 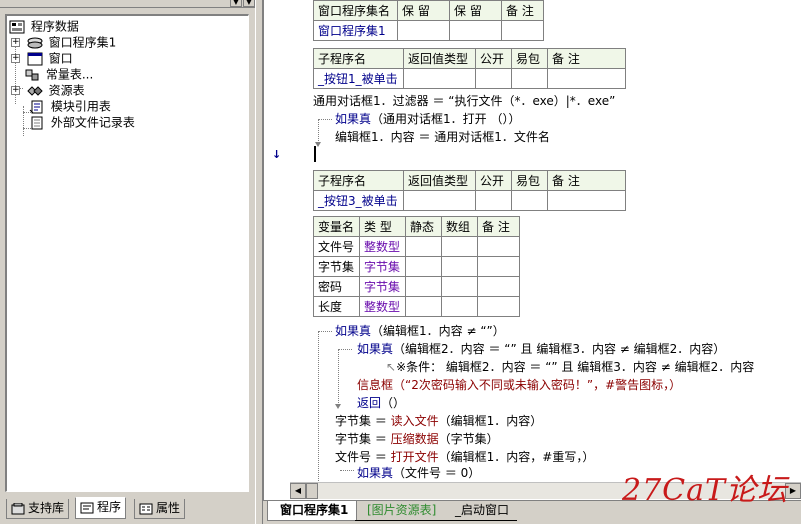 What do you see at coordinates (44, 26) in the screenshot?
I see `tree-item-program-data: 程序数据` at bounding box center [44, 26].